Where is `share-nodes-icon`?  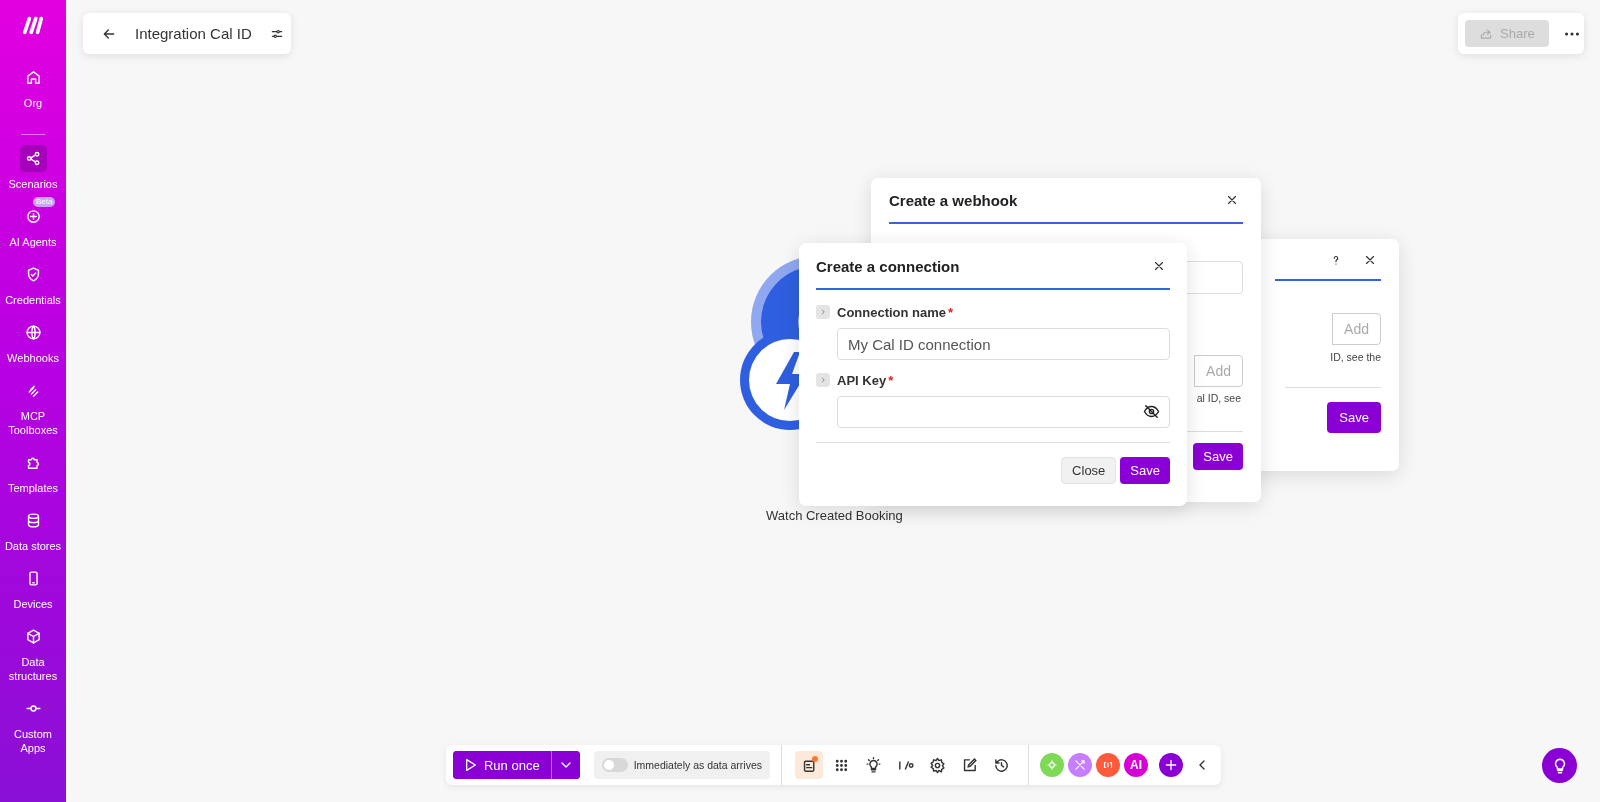
share-nodes-icon is located at coordinates (33, 158).